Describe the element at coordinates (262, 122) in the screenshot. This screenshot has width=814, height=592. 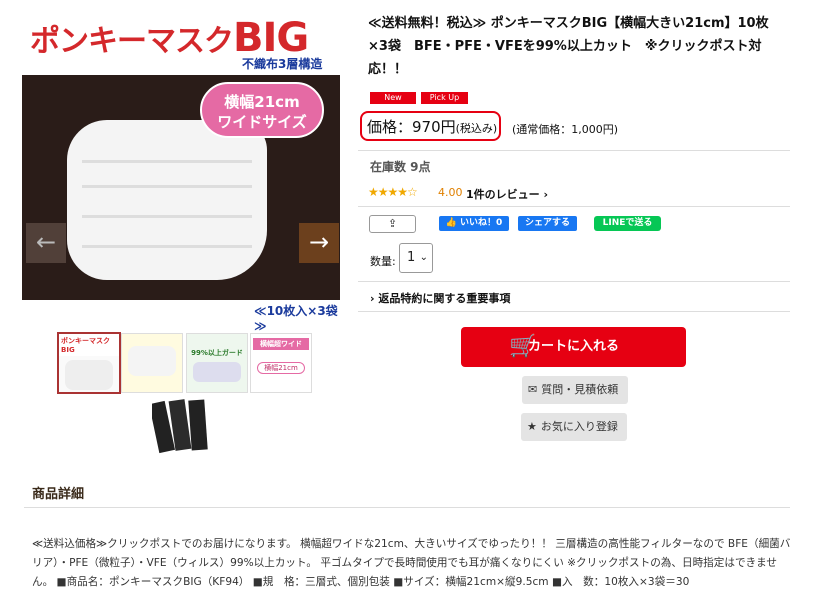
I see `badge-line-2: ワイドサイズ` at that location.